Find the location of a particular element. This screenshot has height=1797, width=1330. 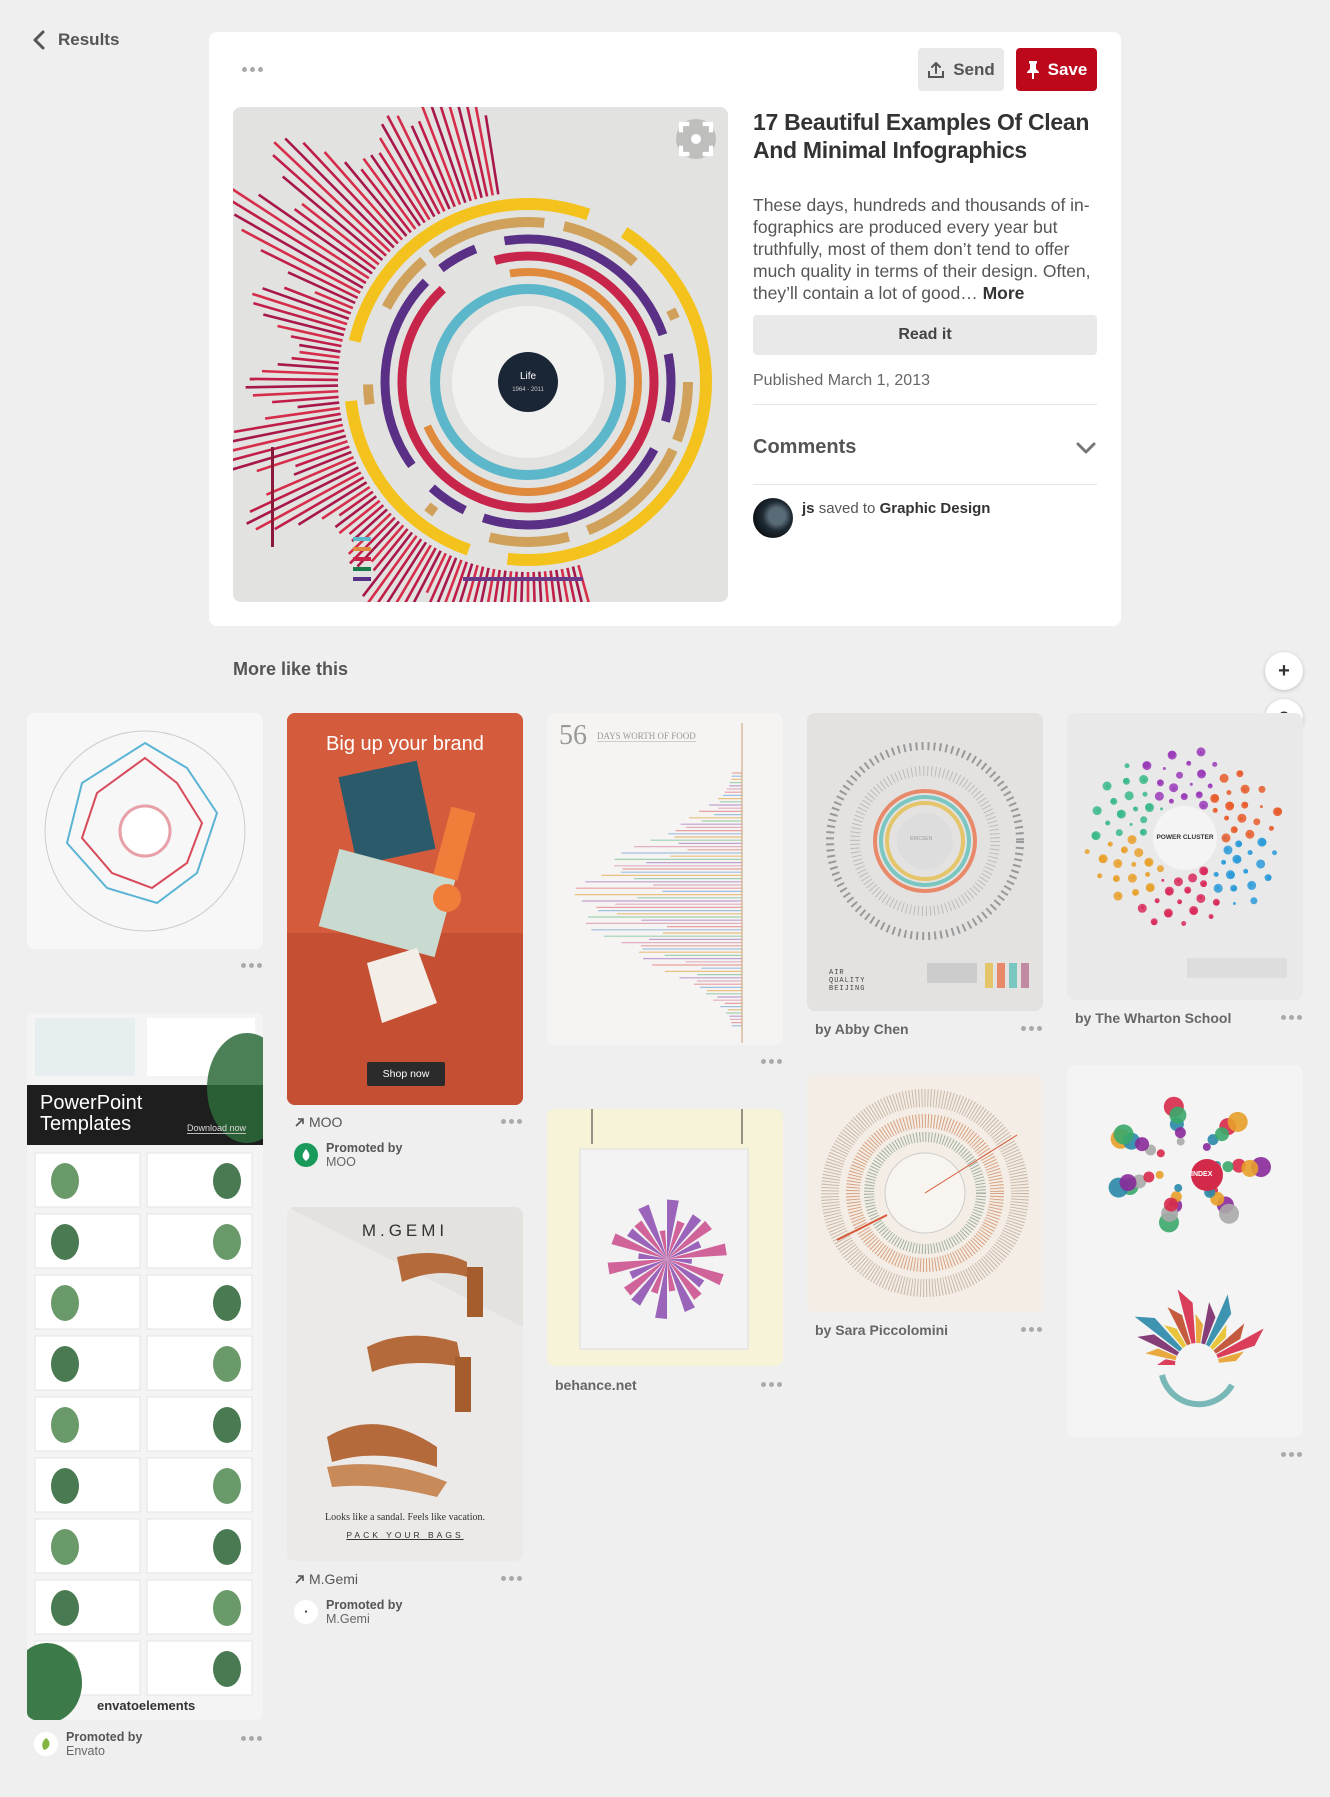

mgemi-cta: PACK YOUR BAGS is located at coordinates (405, 1535).